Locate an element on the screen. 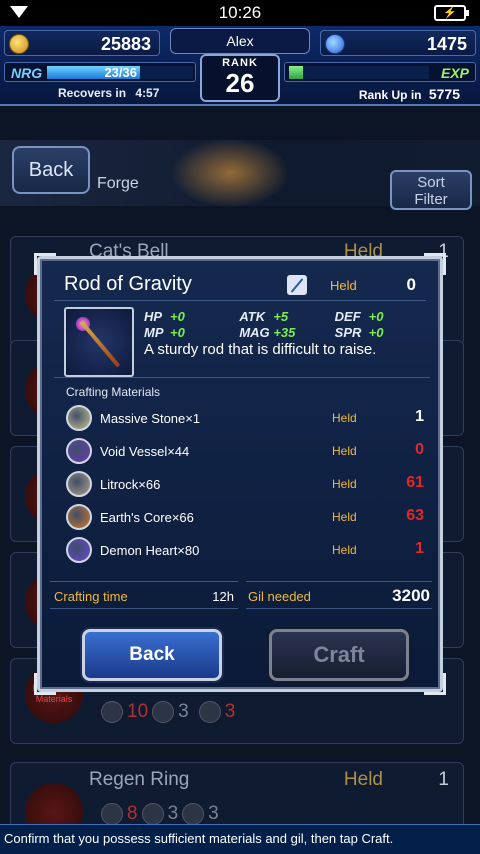 This screenshot has height=854, width=480. material-row: Massive Stone×1 Held 1 is located at coordinates (246, 420).